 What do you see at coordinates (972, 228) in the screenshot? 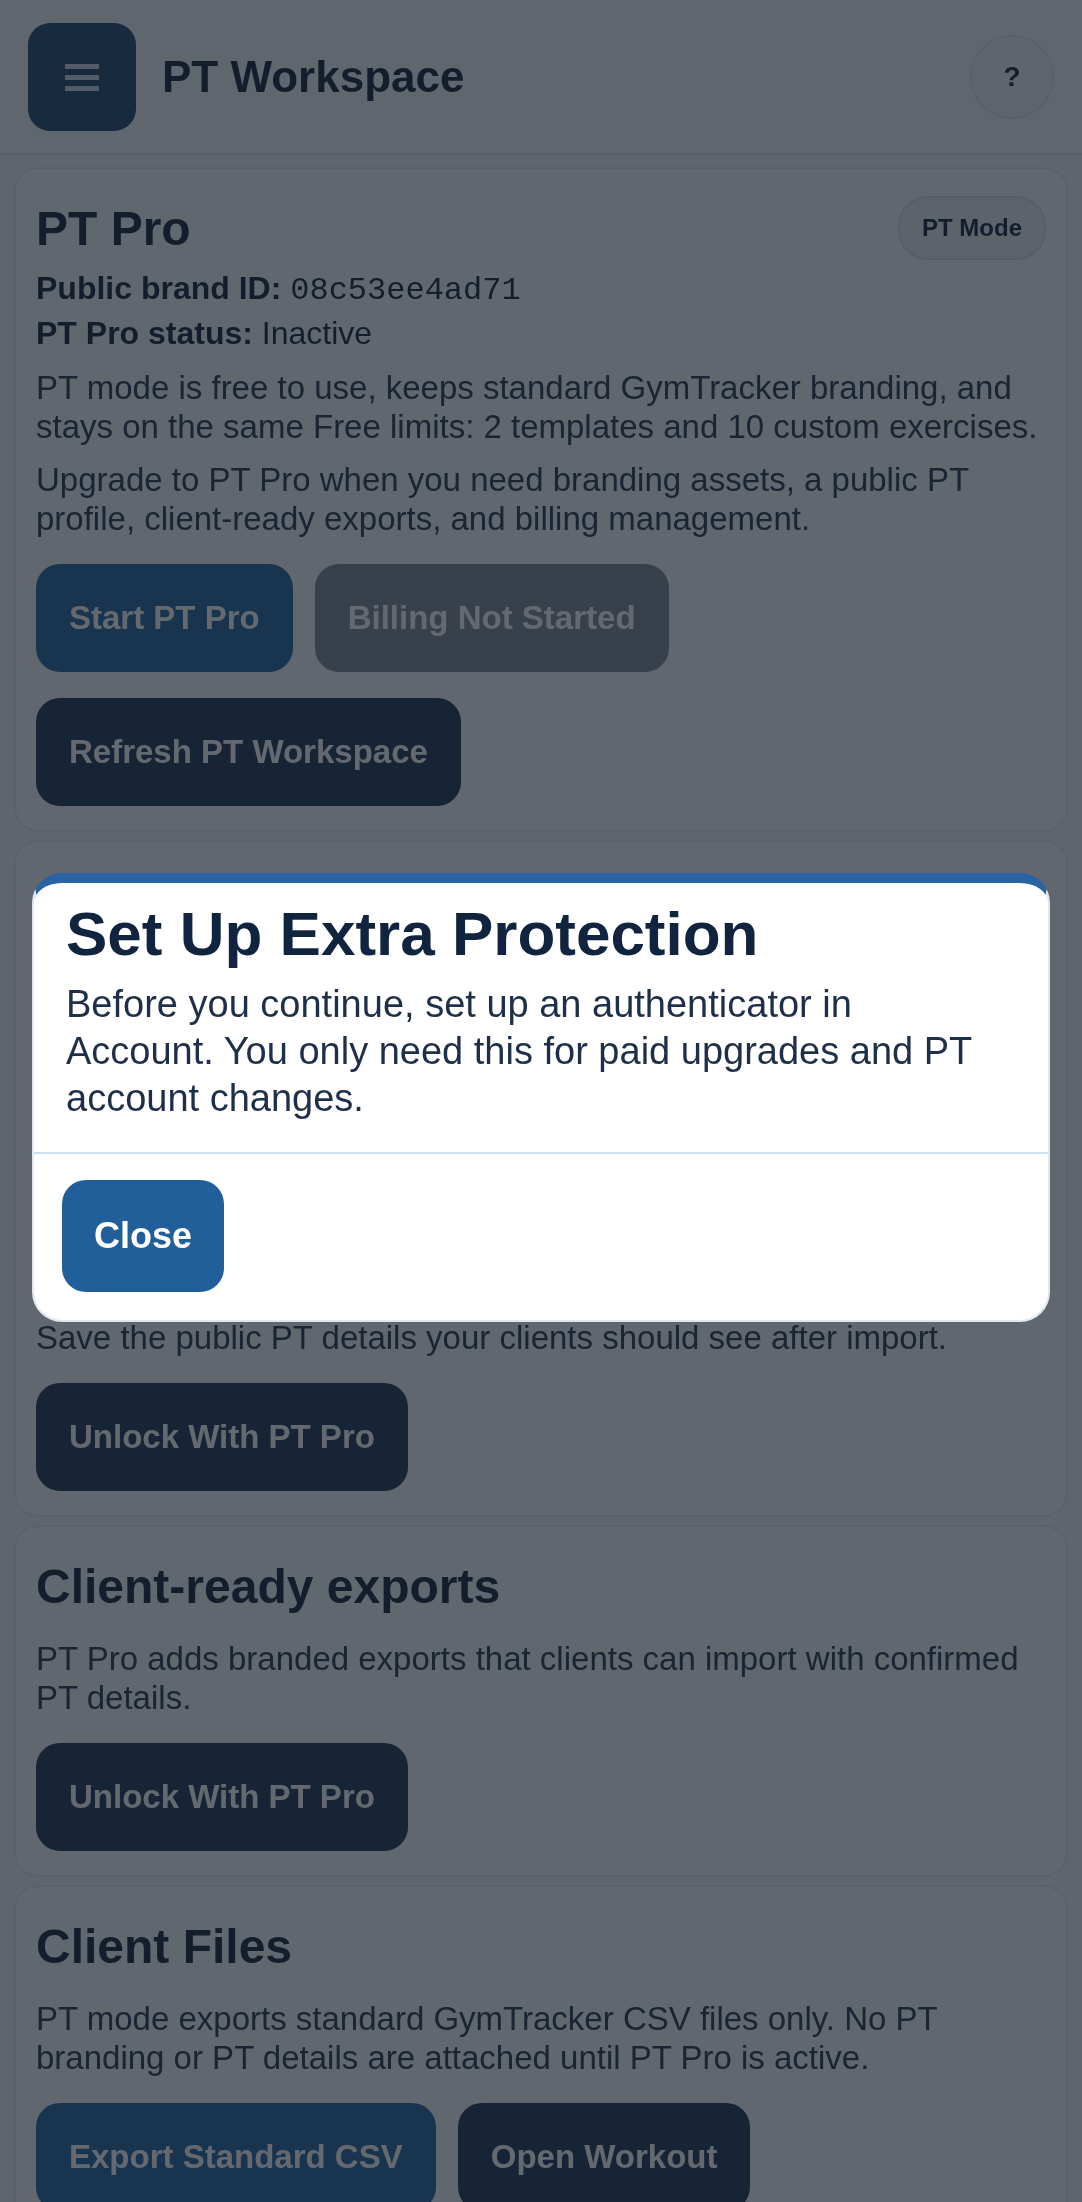
I see `mode-badge: PT Mode` at bounding box center [972, 228].